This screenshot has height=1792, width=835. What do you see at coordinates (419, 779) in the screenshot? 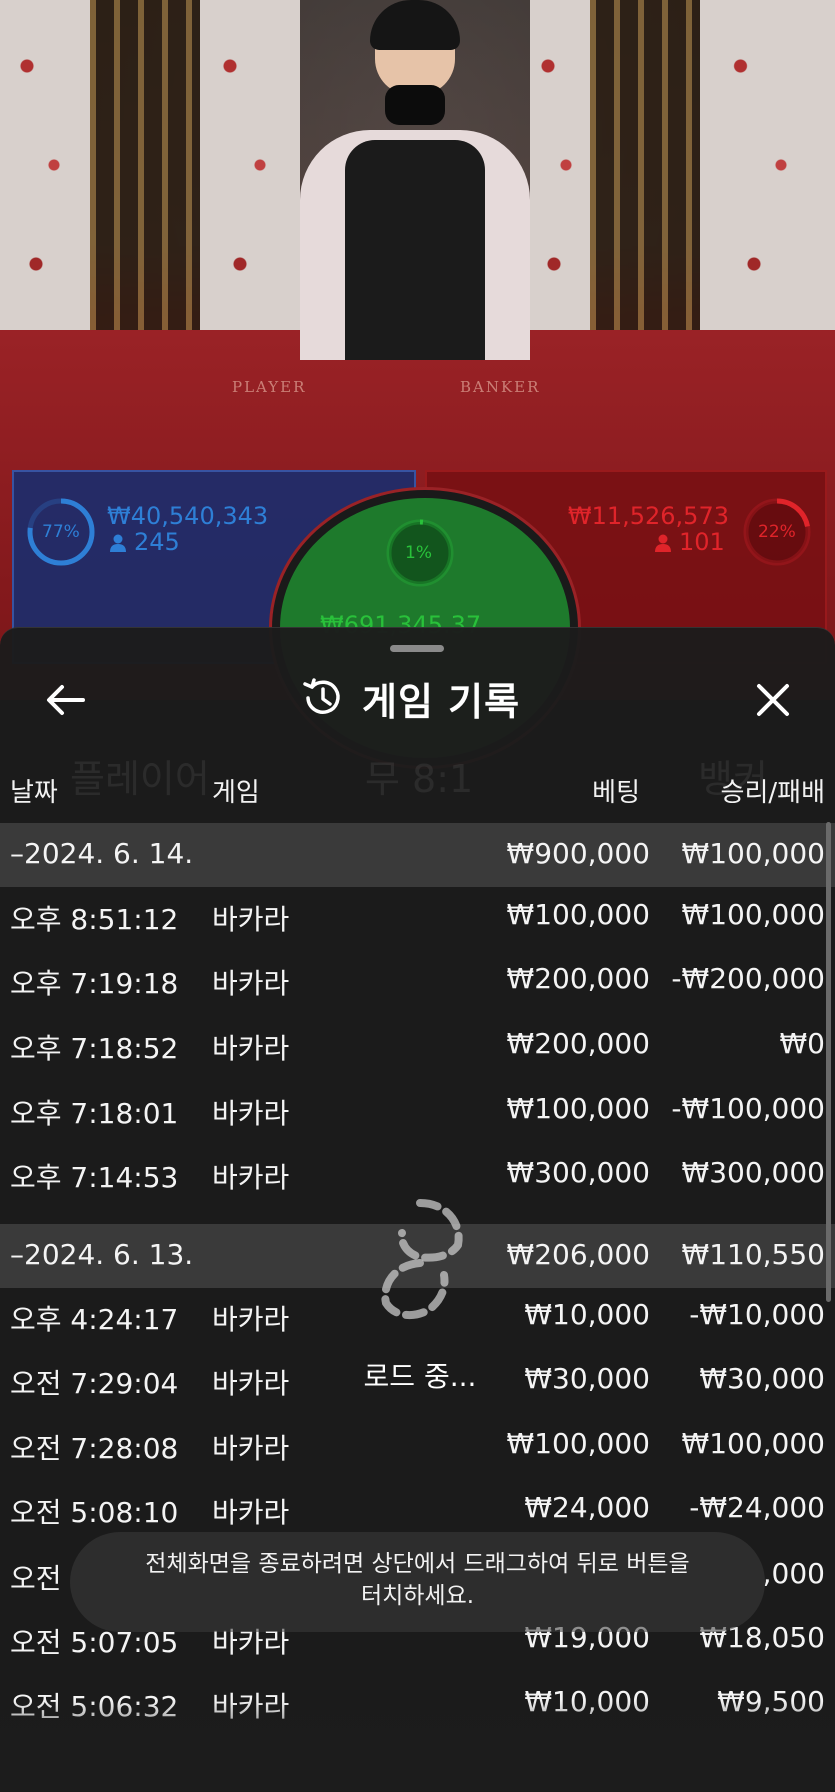
I see `bg-bet-label-tie: 무 8:1` at bounding box center [419, 779].